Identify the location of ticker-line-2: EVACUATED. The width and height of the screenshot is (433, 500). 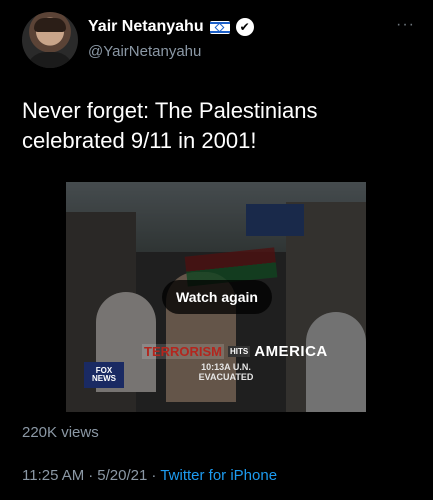
(226, 377).